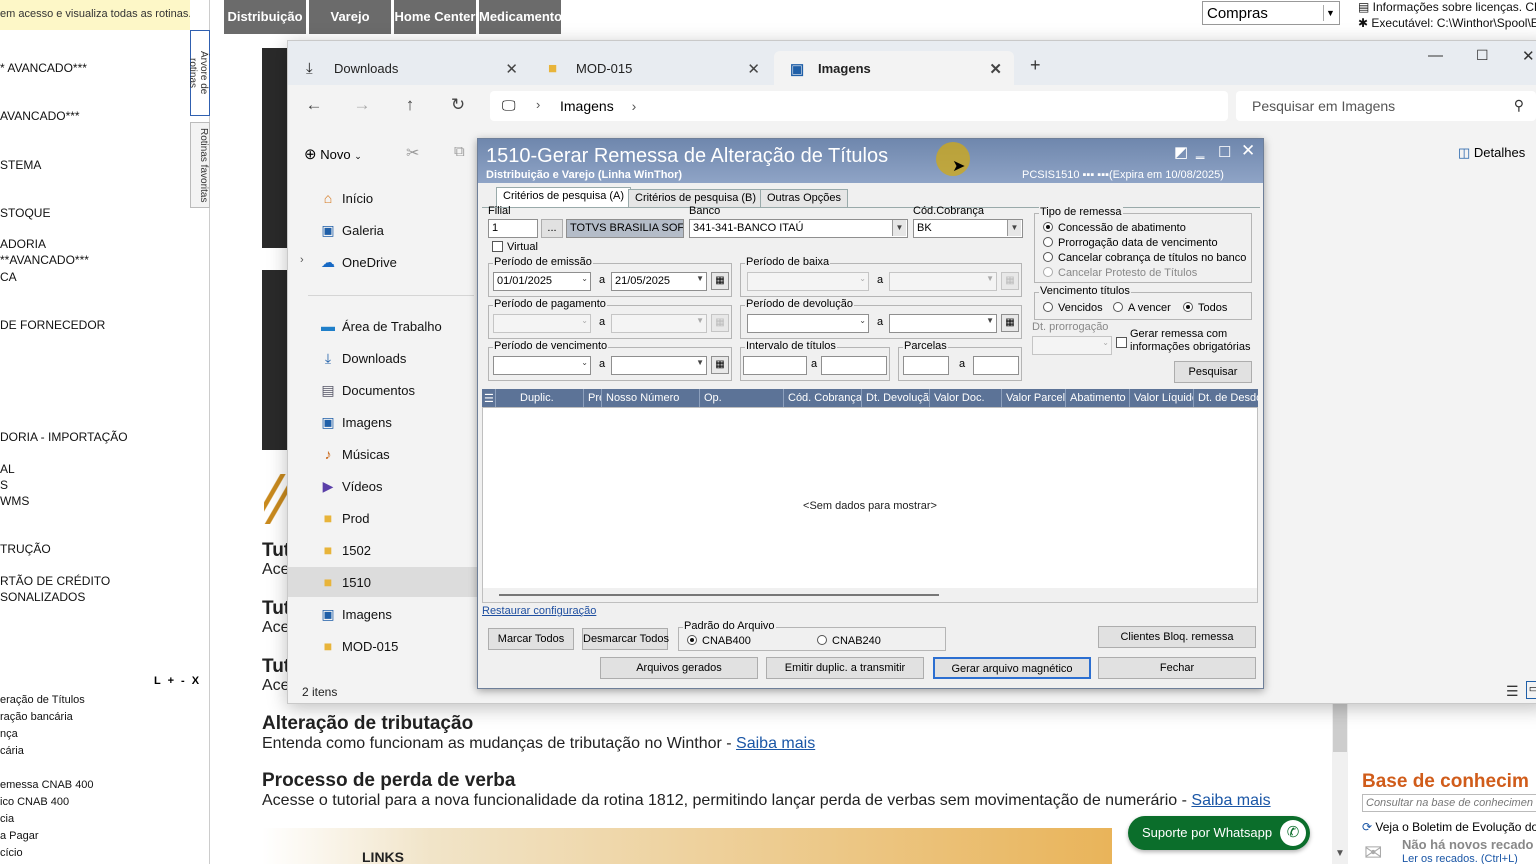 Image resolution: width=1536 pixels, height=864 pixels. What do you see at coordinates (1447, 7) in the screenshot?
I see `license-info: ▤ Informações sobre licenças. Clique` at bounding box center [1447, 7].